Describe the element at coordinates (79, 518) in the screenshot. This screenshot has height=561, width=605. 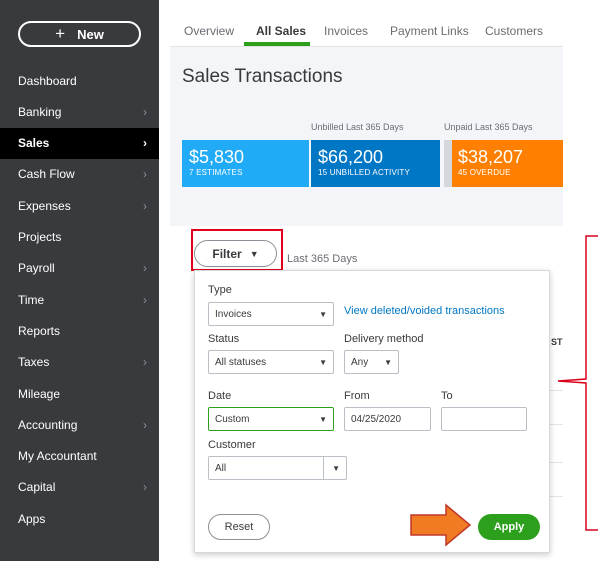
I see `sidebar-item-apps: Apps` at that location.